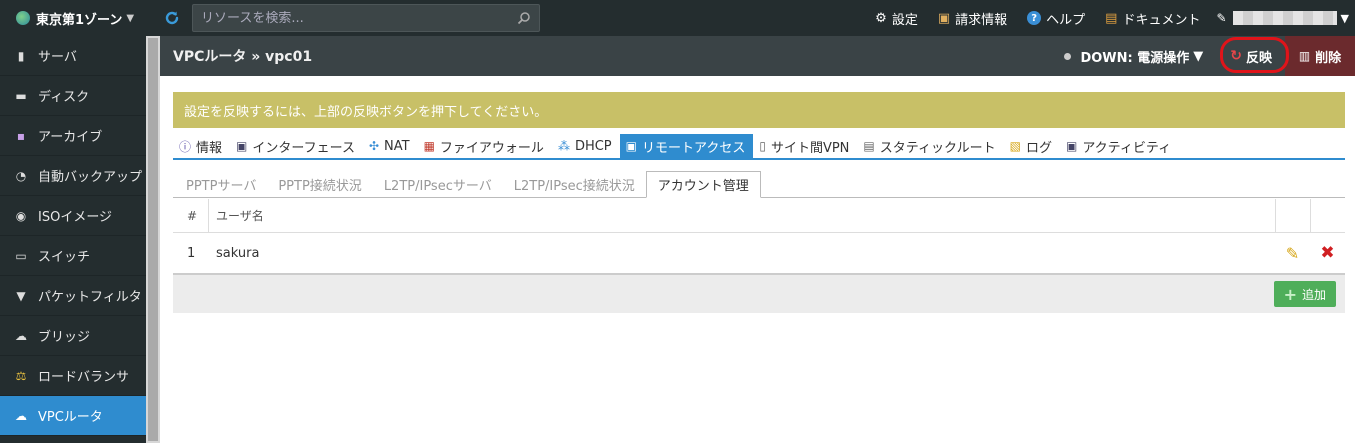  Describe the element at coordinates (79, 20) in the screenshot. I see `zone-label: 東京第1ゾーン` at that location.